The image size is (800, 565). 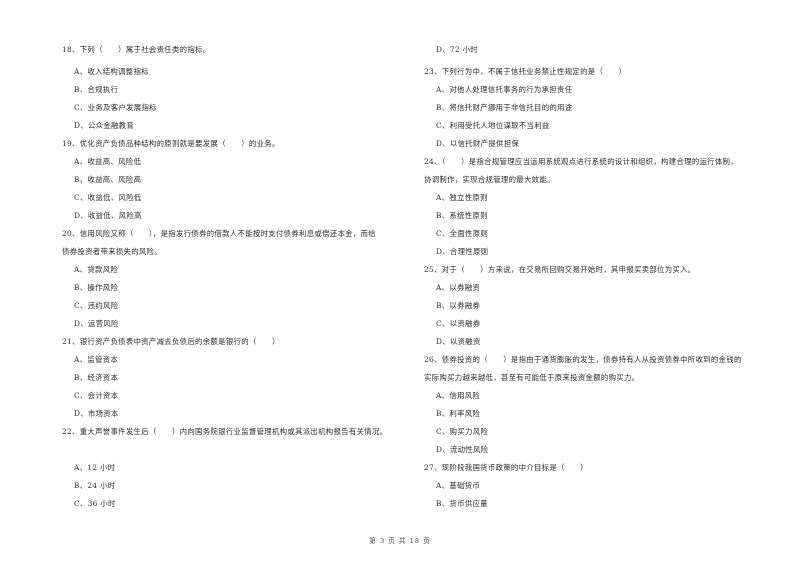 What do you see at coordinates (560, 269) in the screenshot?
I see `question-25: 25、对于（ ）方来说，在交易所回购交易开始时，其申报买卖部位为买入。` at bounding box center [560, 269].